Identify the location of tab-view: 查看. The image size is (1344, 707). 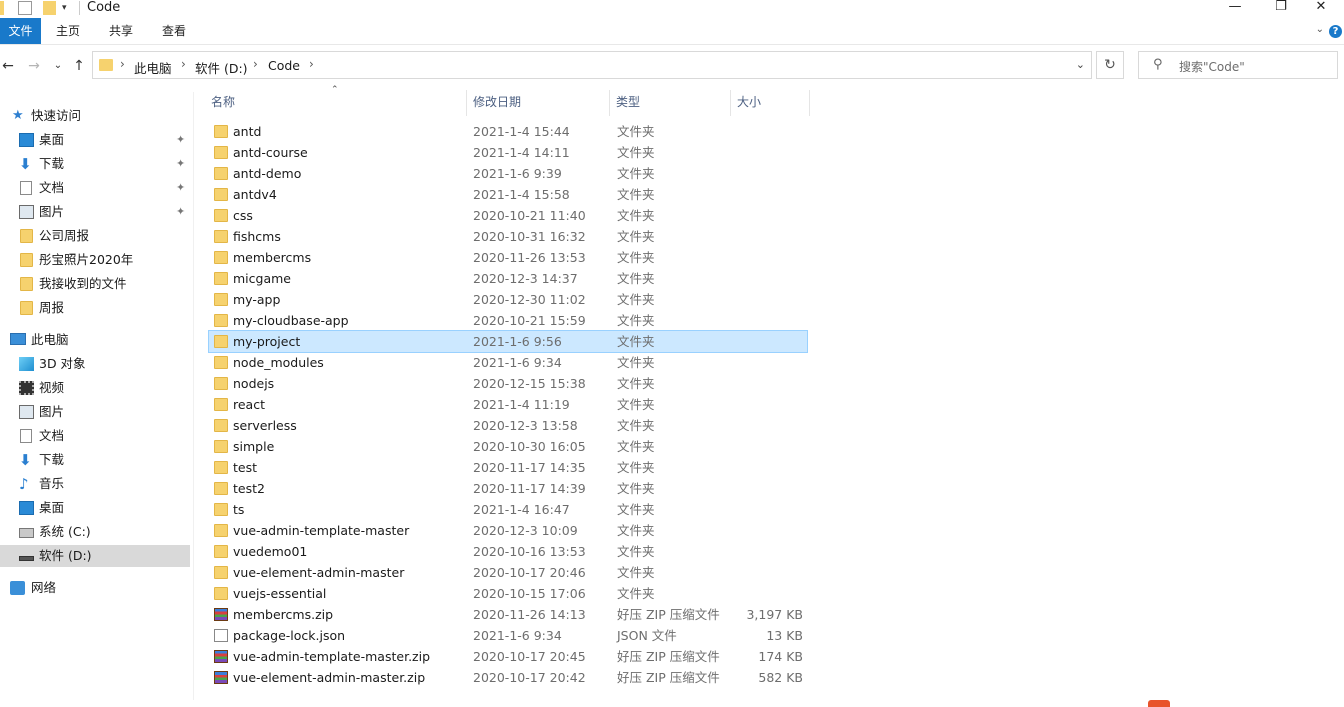
(174, 31).